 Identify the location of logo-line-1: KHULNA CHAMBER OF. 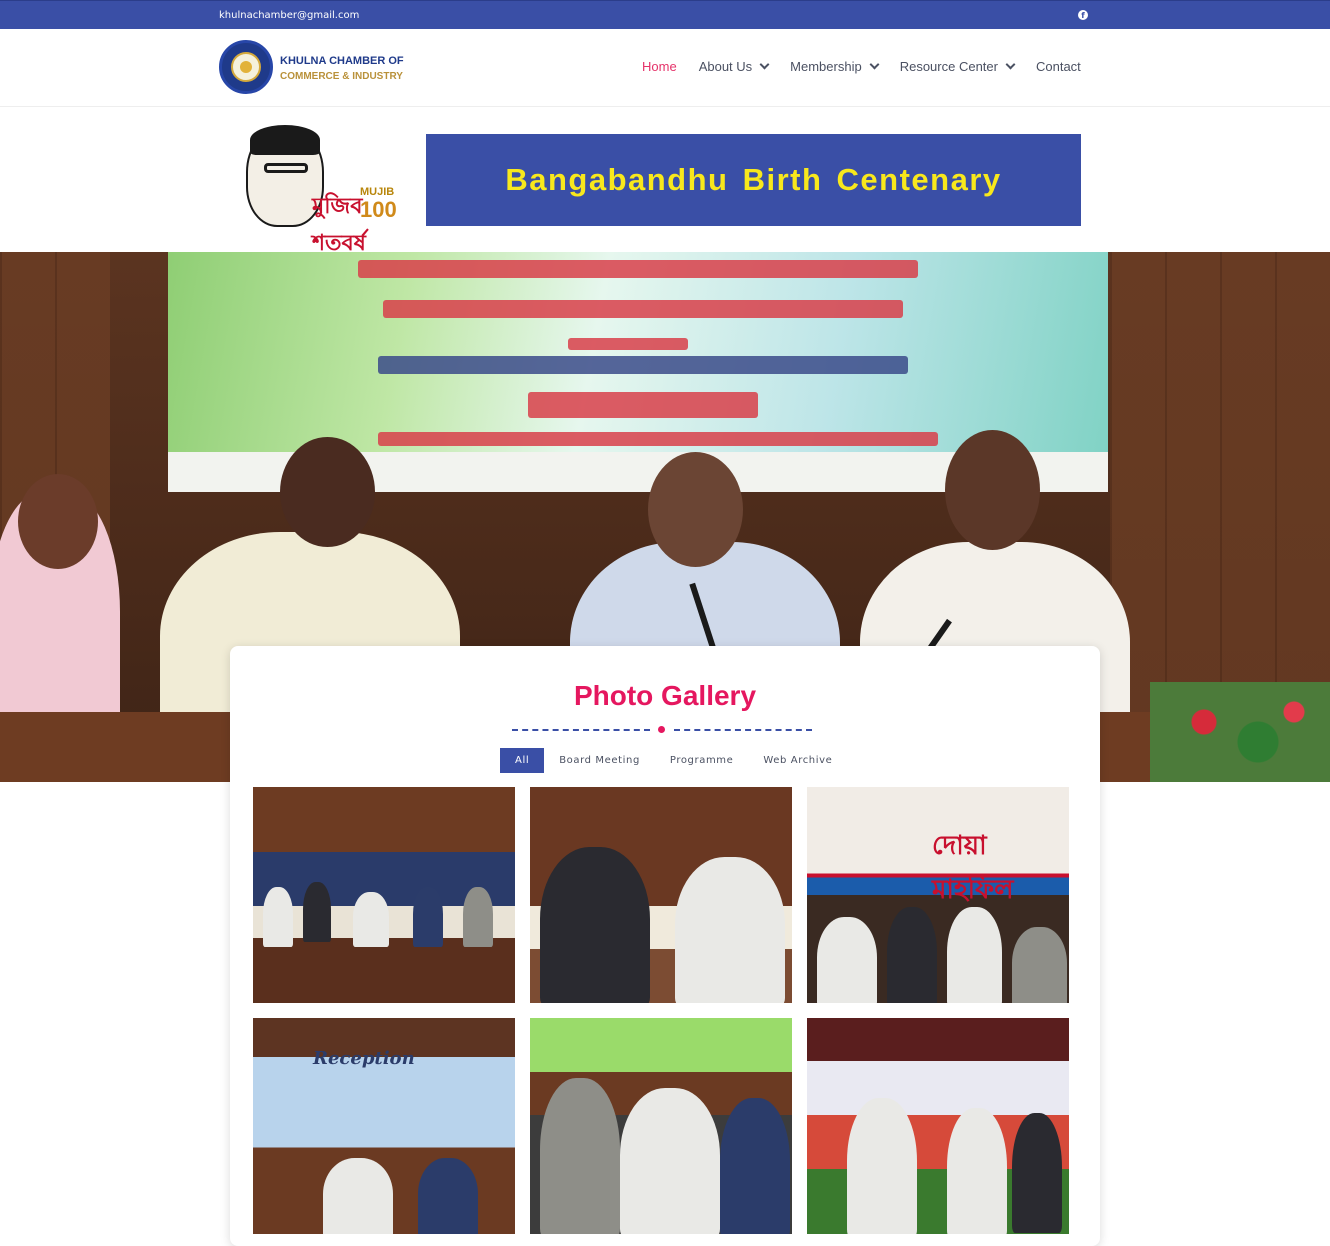
(342, 61).